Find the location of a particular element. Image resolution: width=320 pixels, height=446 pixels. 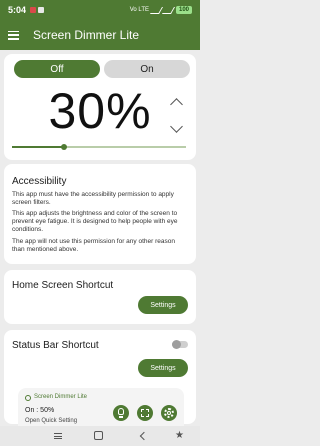

network-label: Vo LTE is located at coordinates (139, 10).